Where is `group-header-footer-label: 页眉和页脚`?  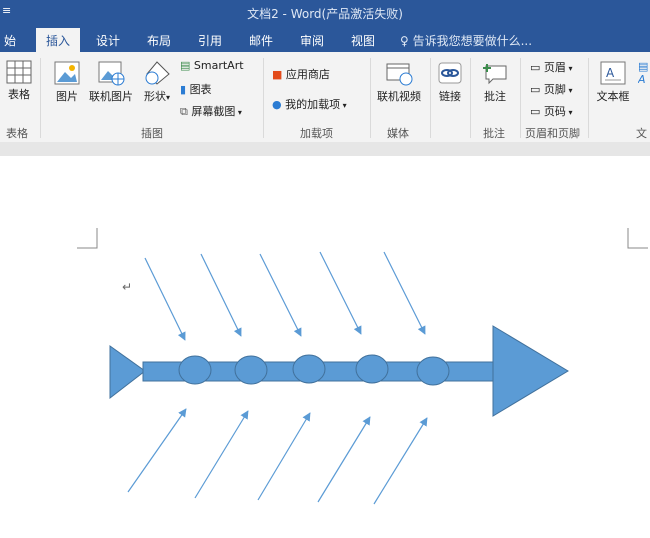
group-header-footer-label: 页眉和页脚 is located at coordinates (552, 133).